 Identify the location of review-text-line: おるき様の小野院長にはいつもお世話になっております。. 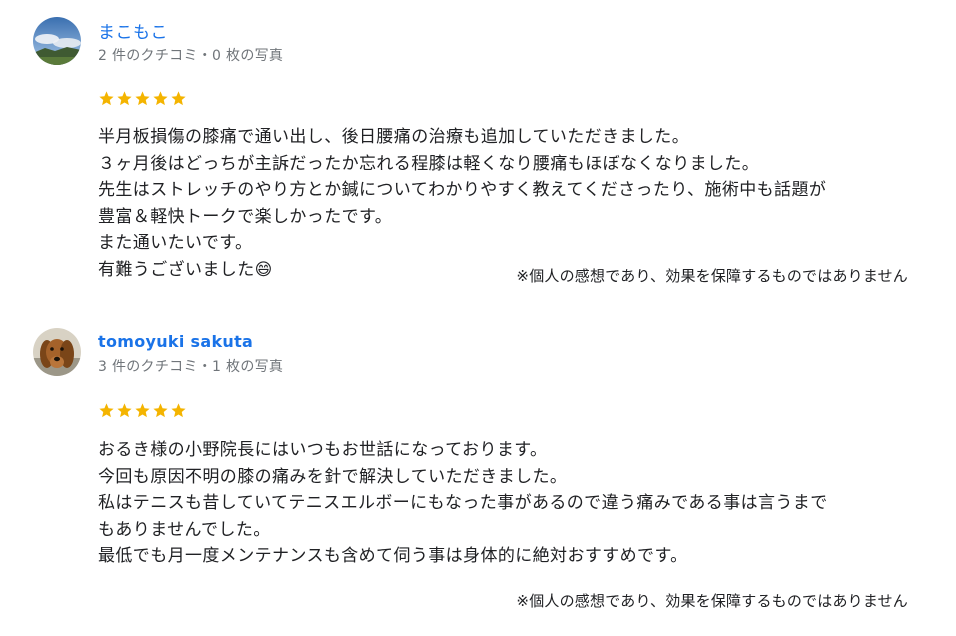
(323, 450).